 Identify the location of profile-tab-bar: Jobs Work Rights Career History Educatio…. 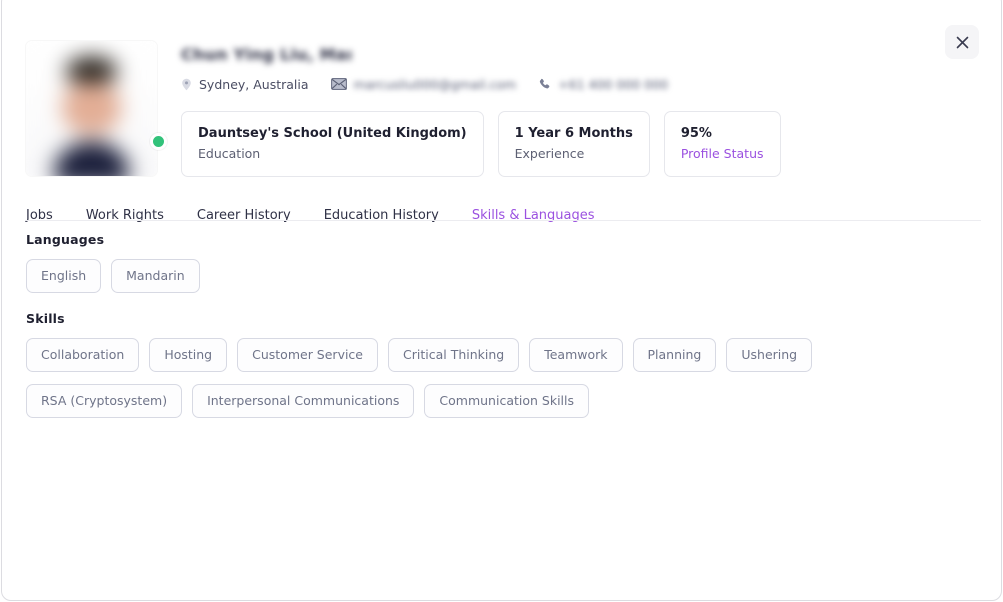
(503, 215).